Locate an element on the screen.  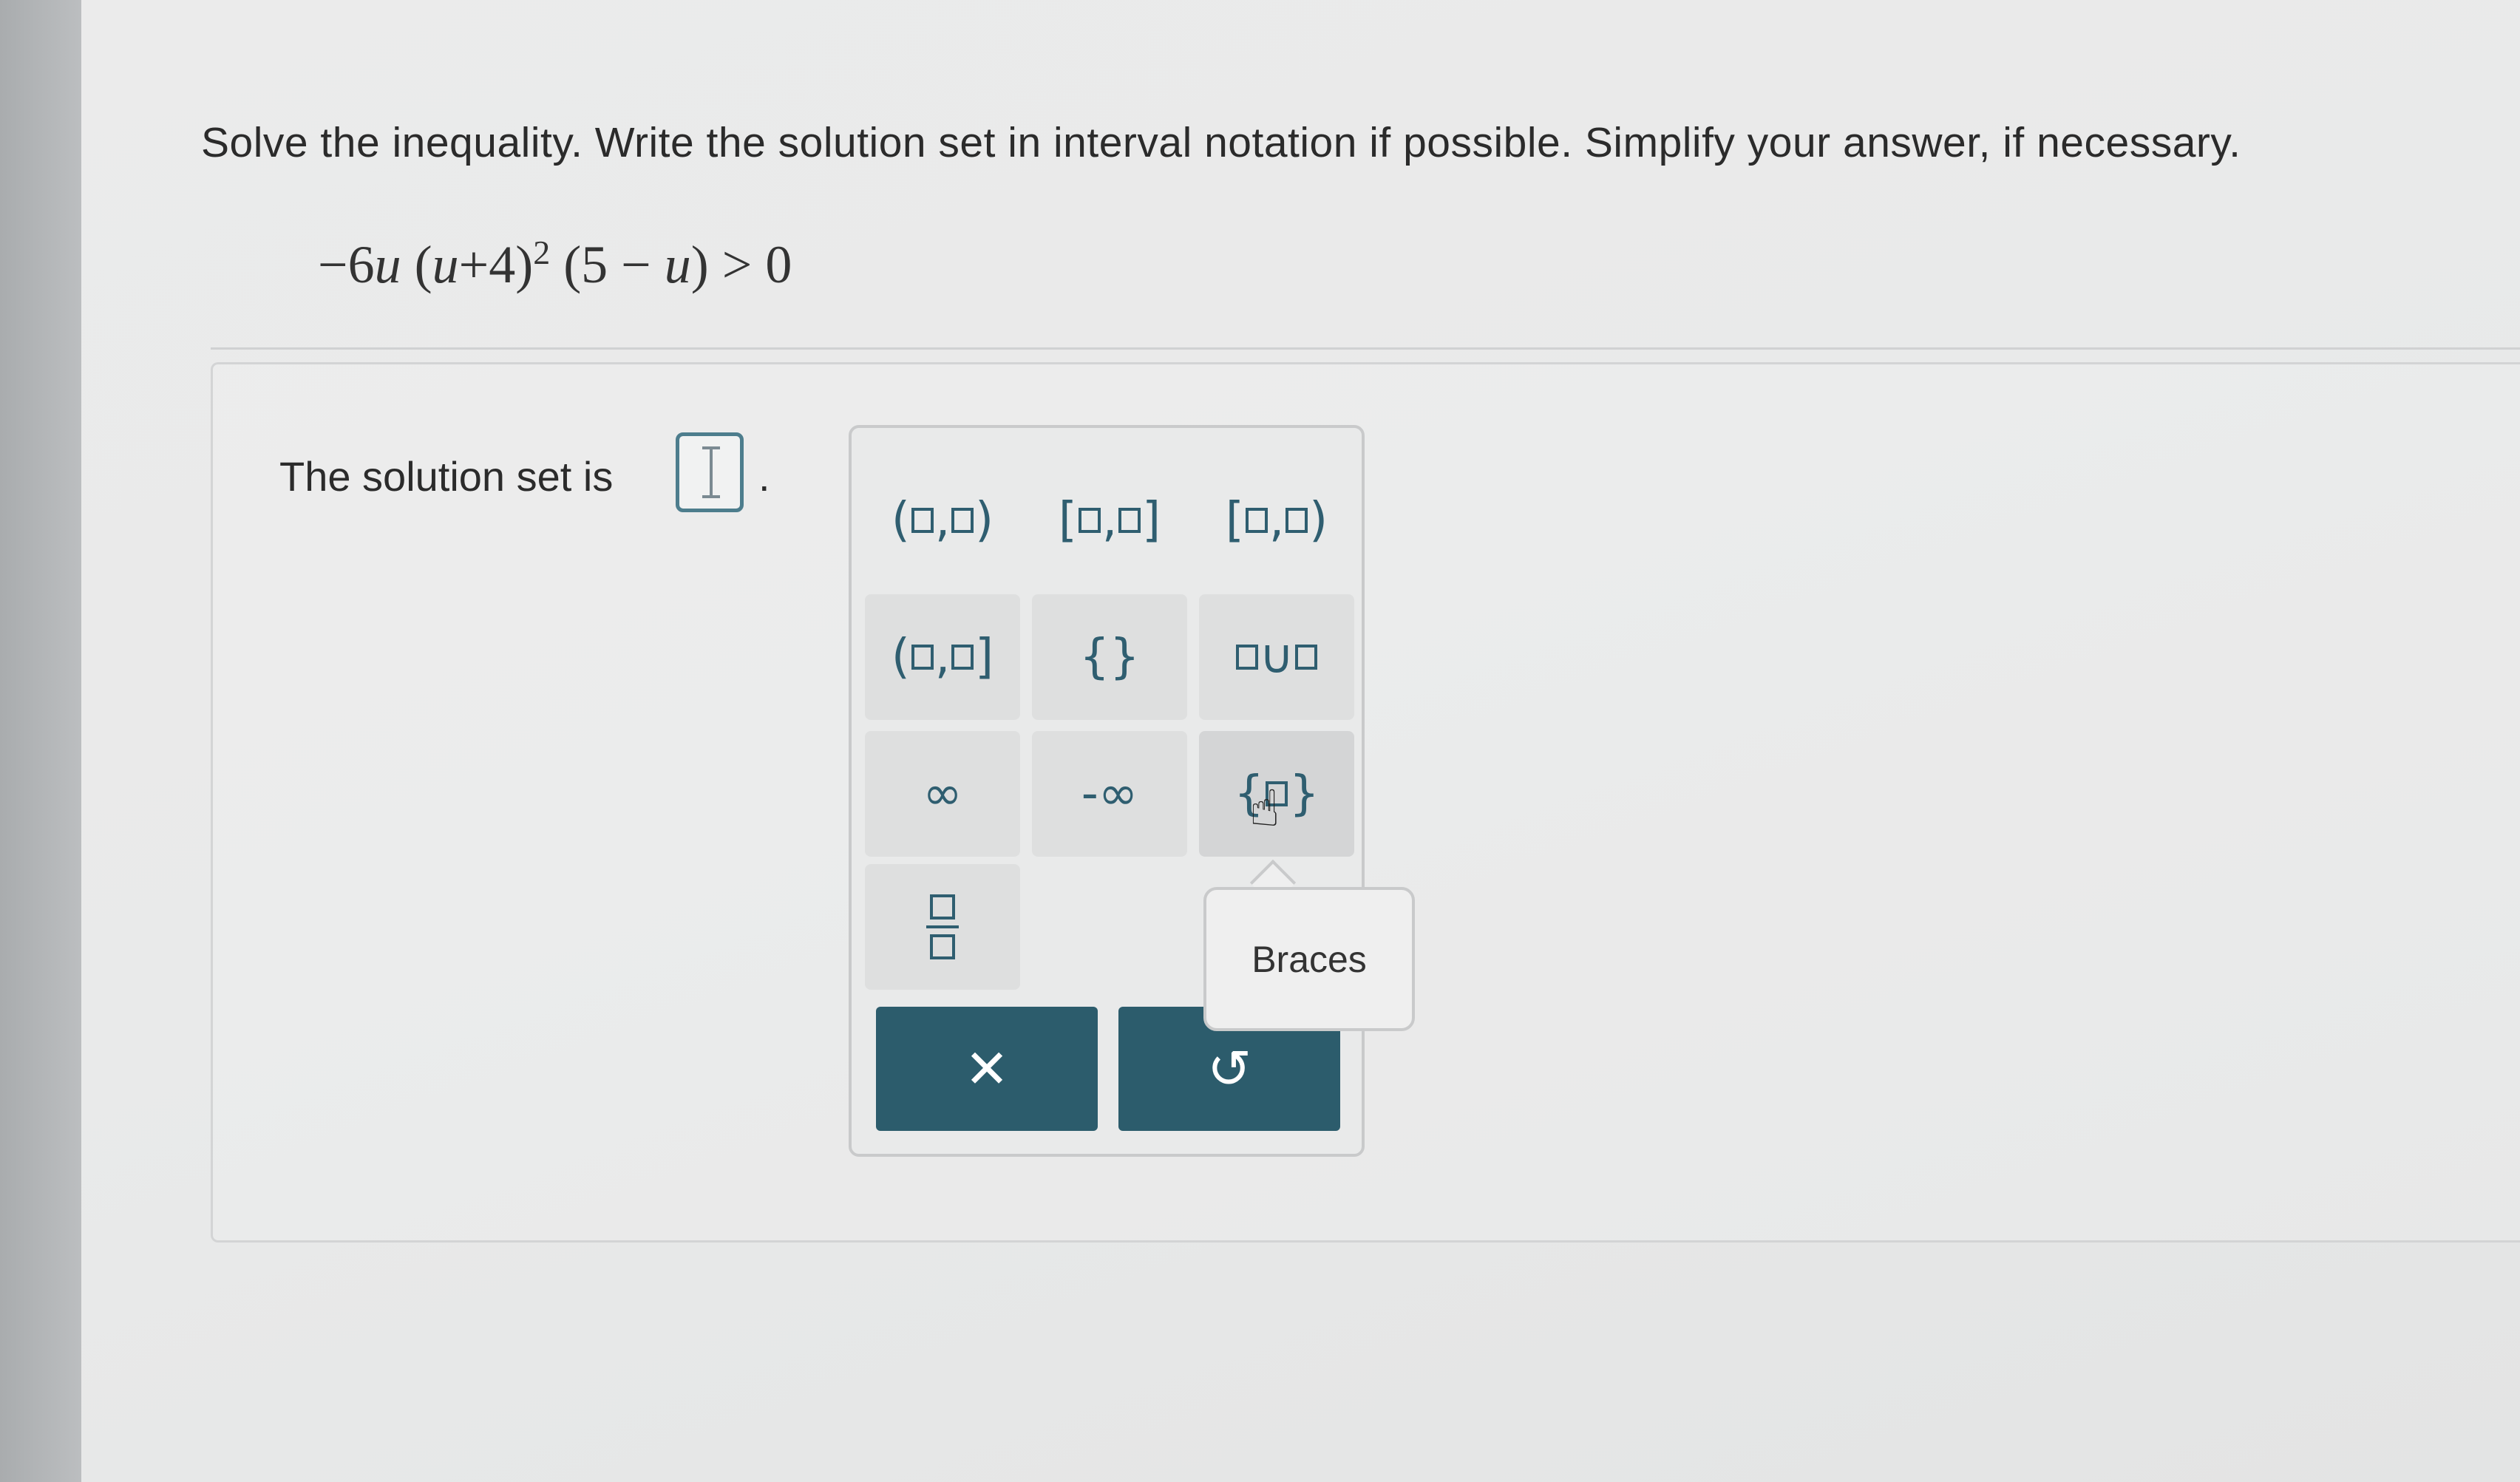
eq-paren-open: ( is located at coordinates (417, 264).